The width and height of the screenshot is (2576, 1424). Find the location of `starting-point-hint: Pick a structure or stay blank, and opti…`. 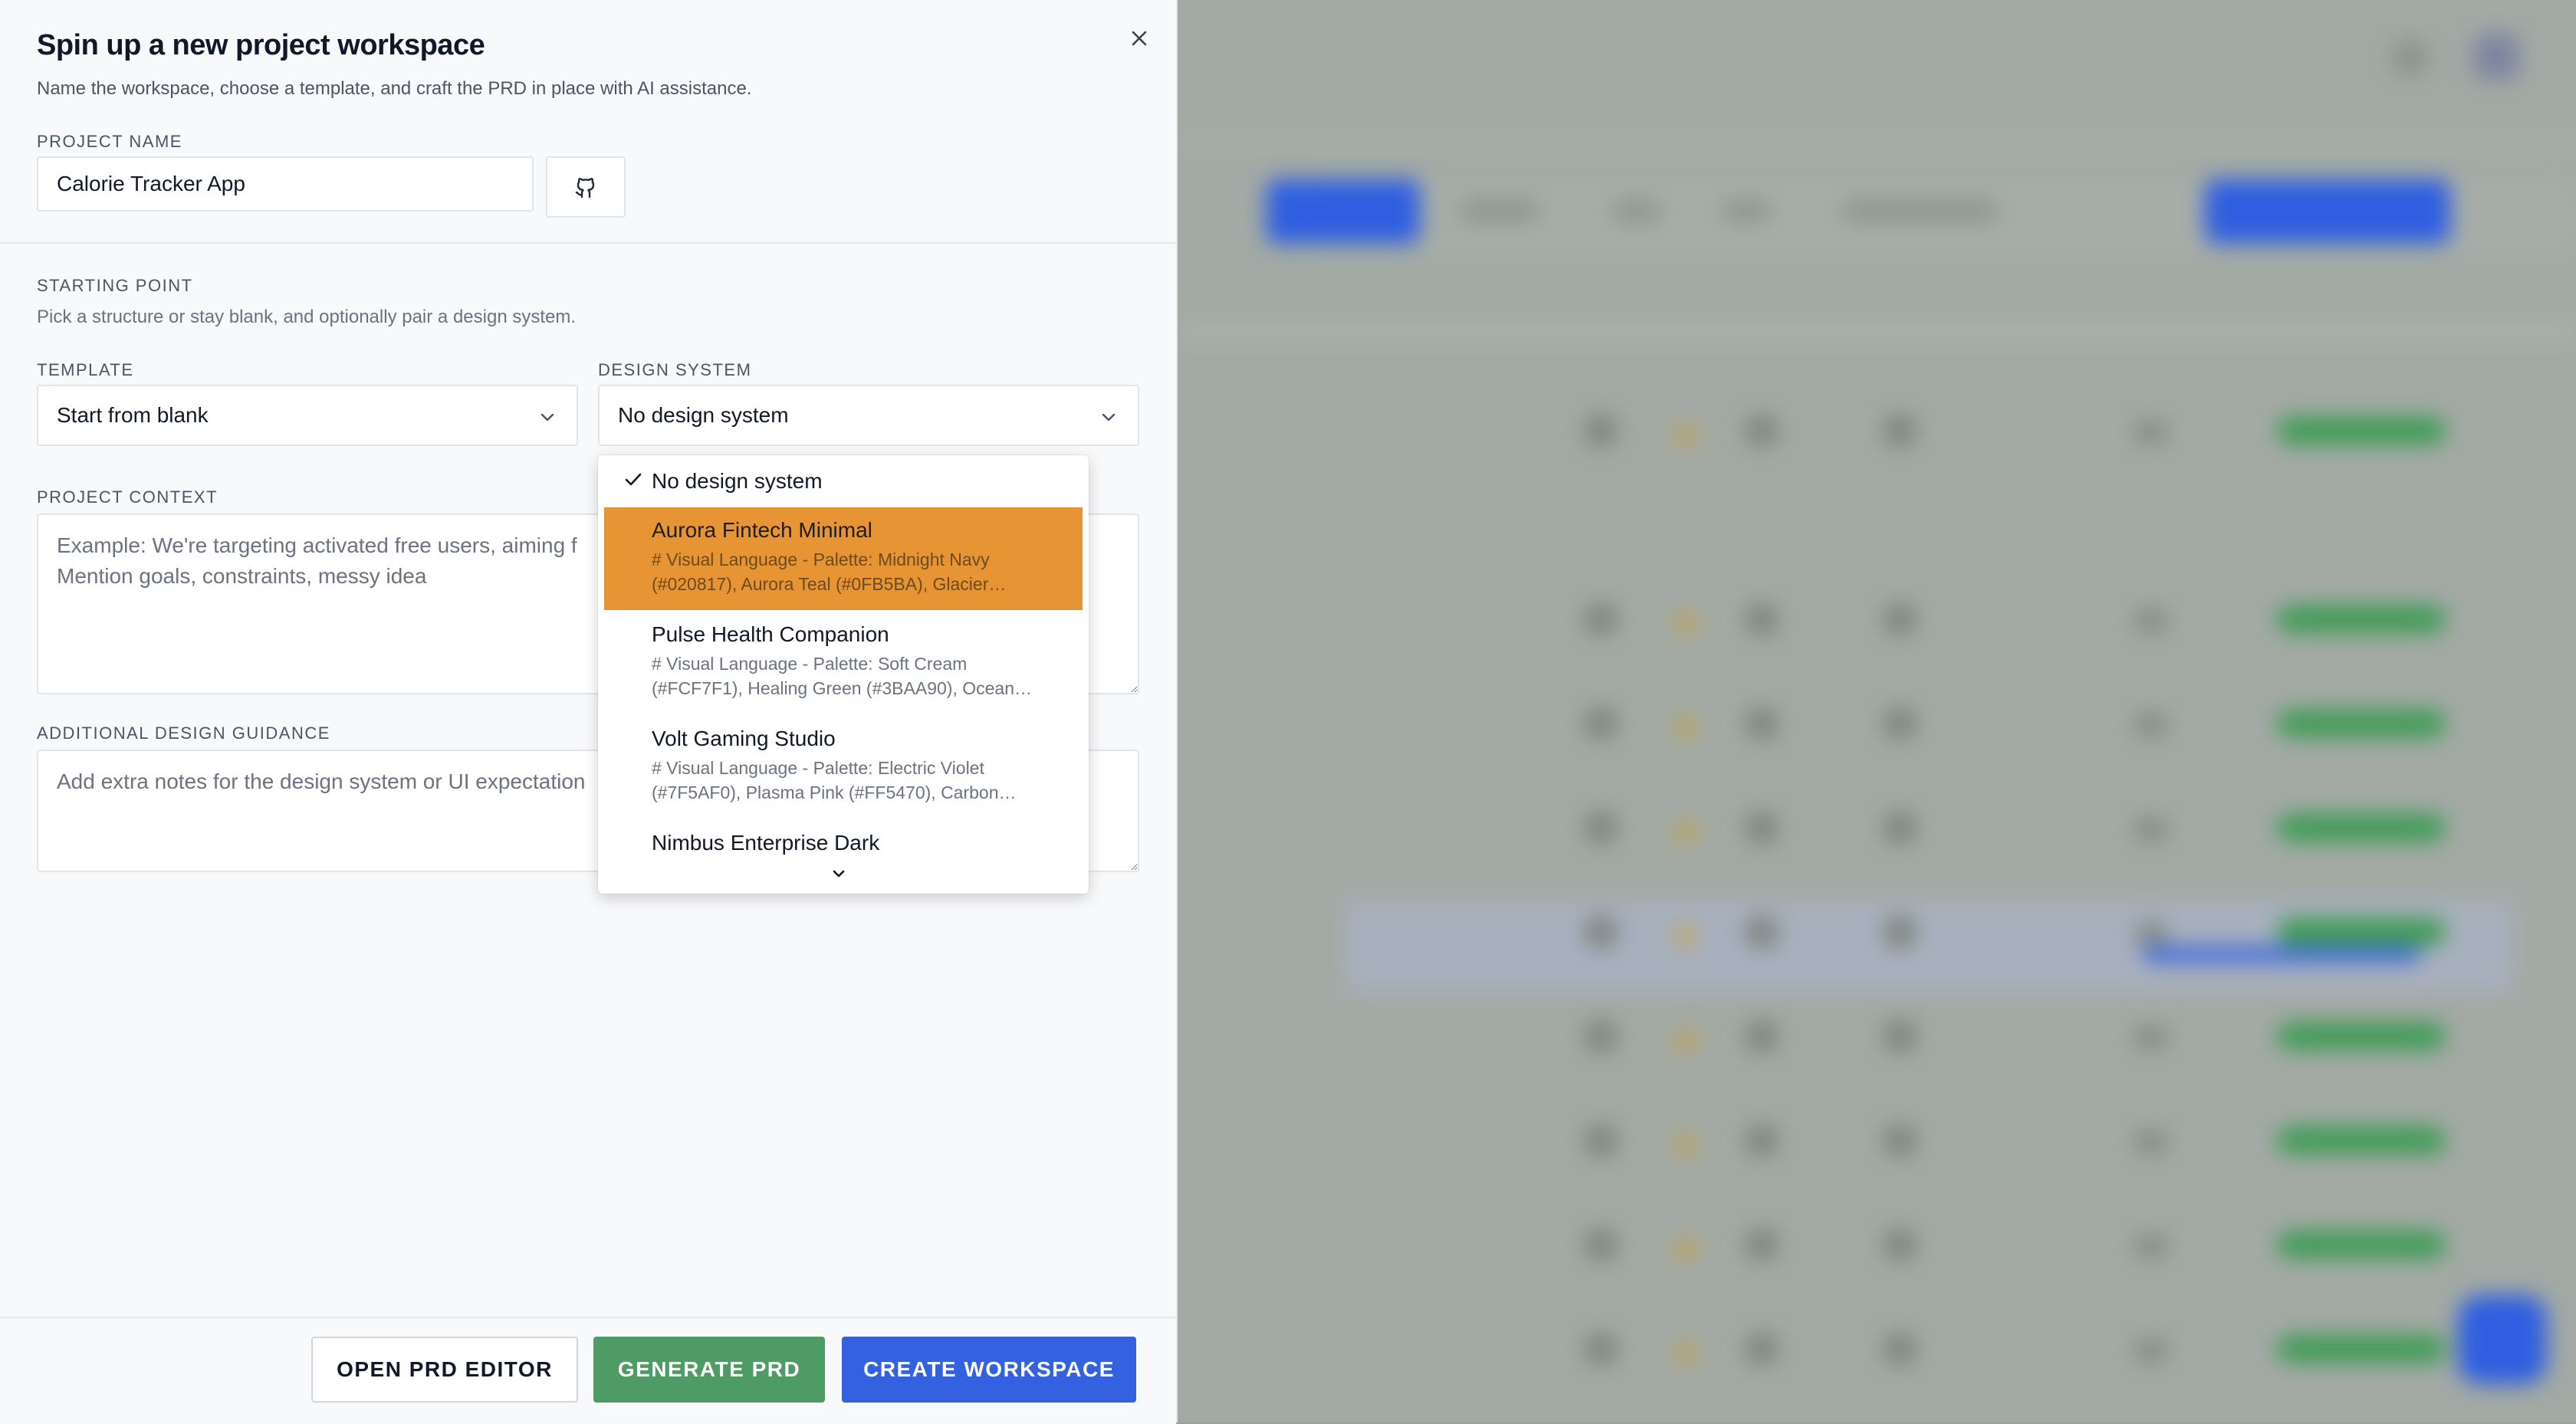

starting-point-hint: Pick a structure or stay blank, and opti… is located at coordinates (307, 317).